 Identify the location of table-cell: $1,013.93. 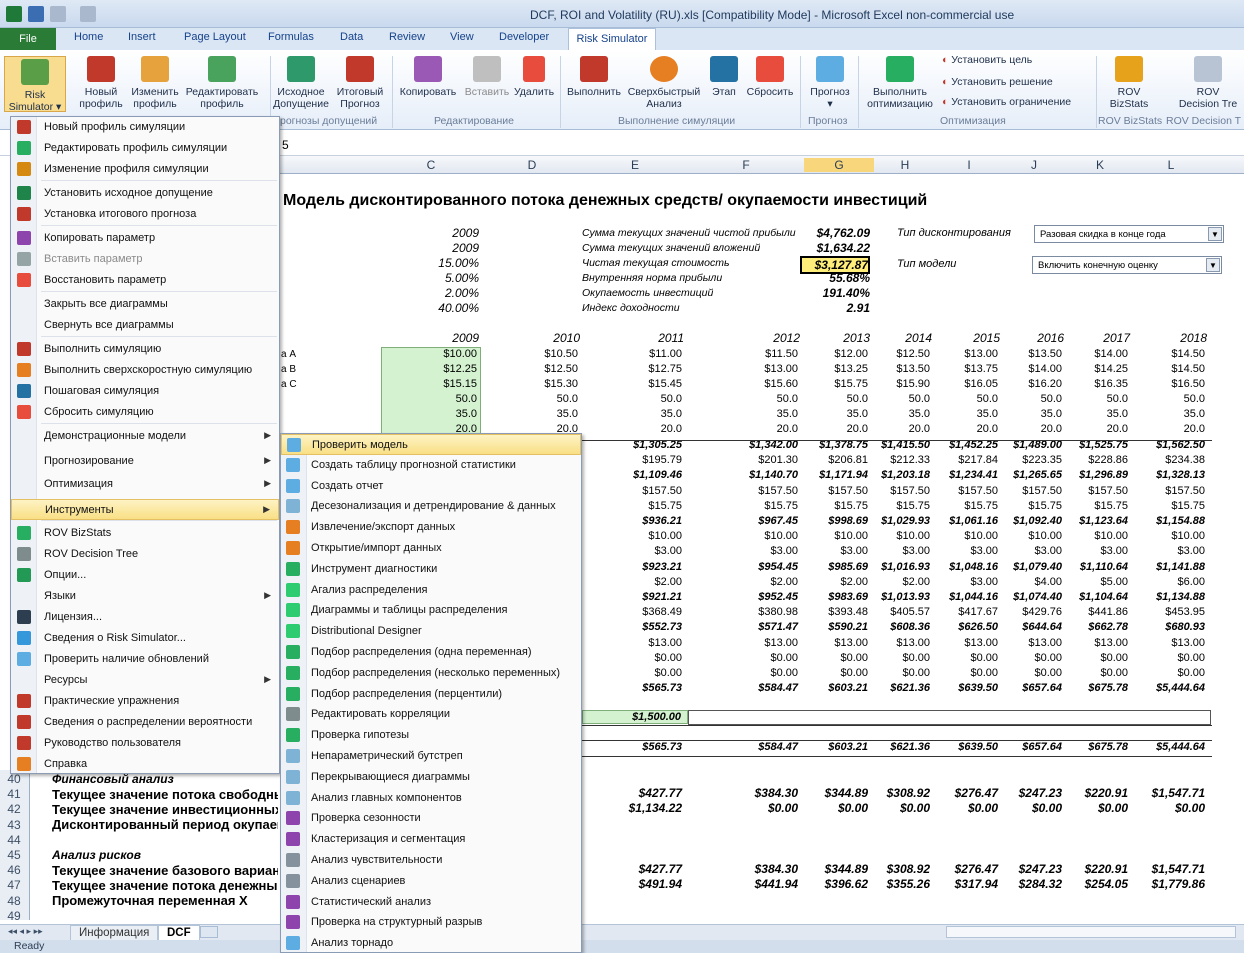
(893, 597).